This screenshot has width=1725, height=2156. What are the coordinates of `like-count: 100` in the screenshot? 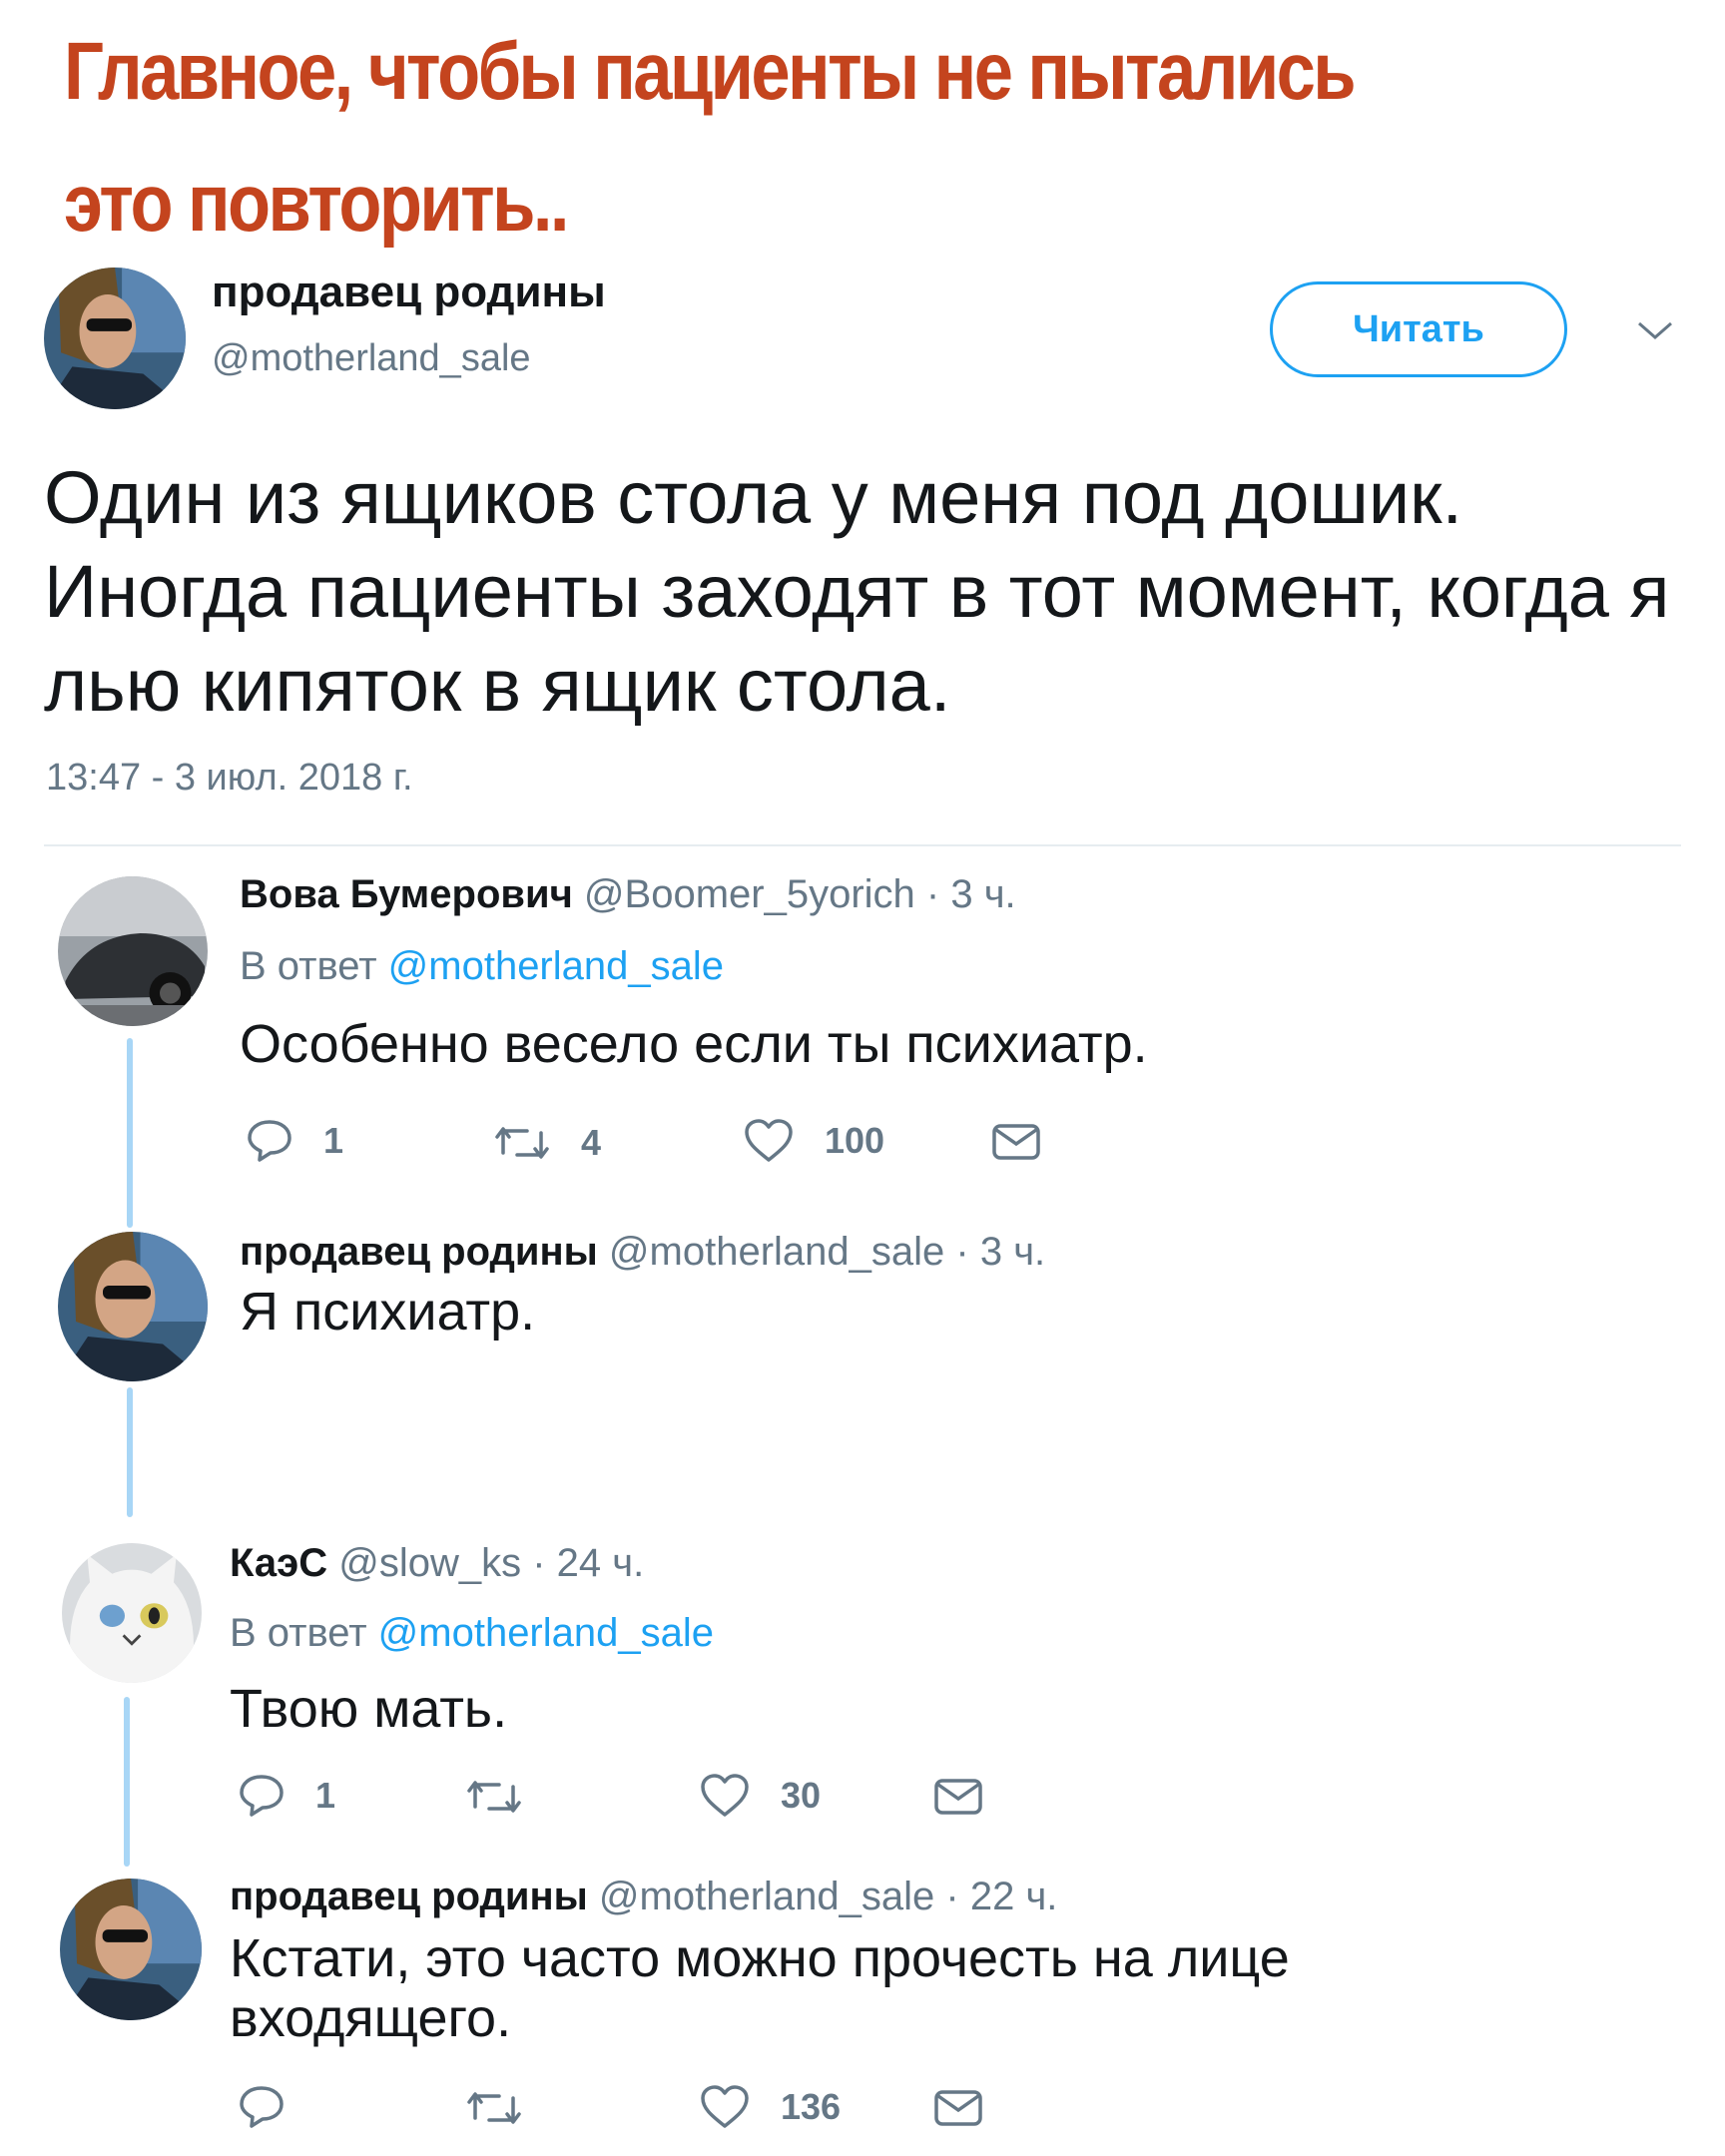 It's located at (855, 1140).